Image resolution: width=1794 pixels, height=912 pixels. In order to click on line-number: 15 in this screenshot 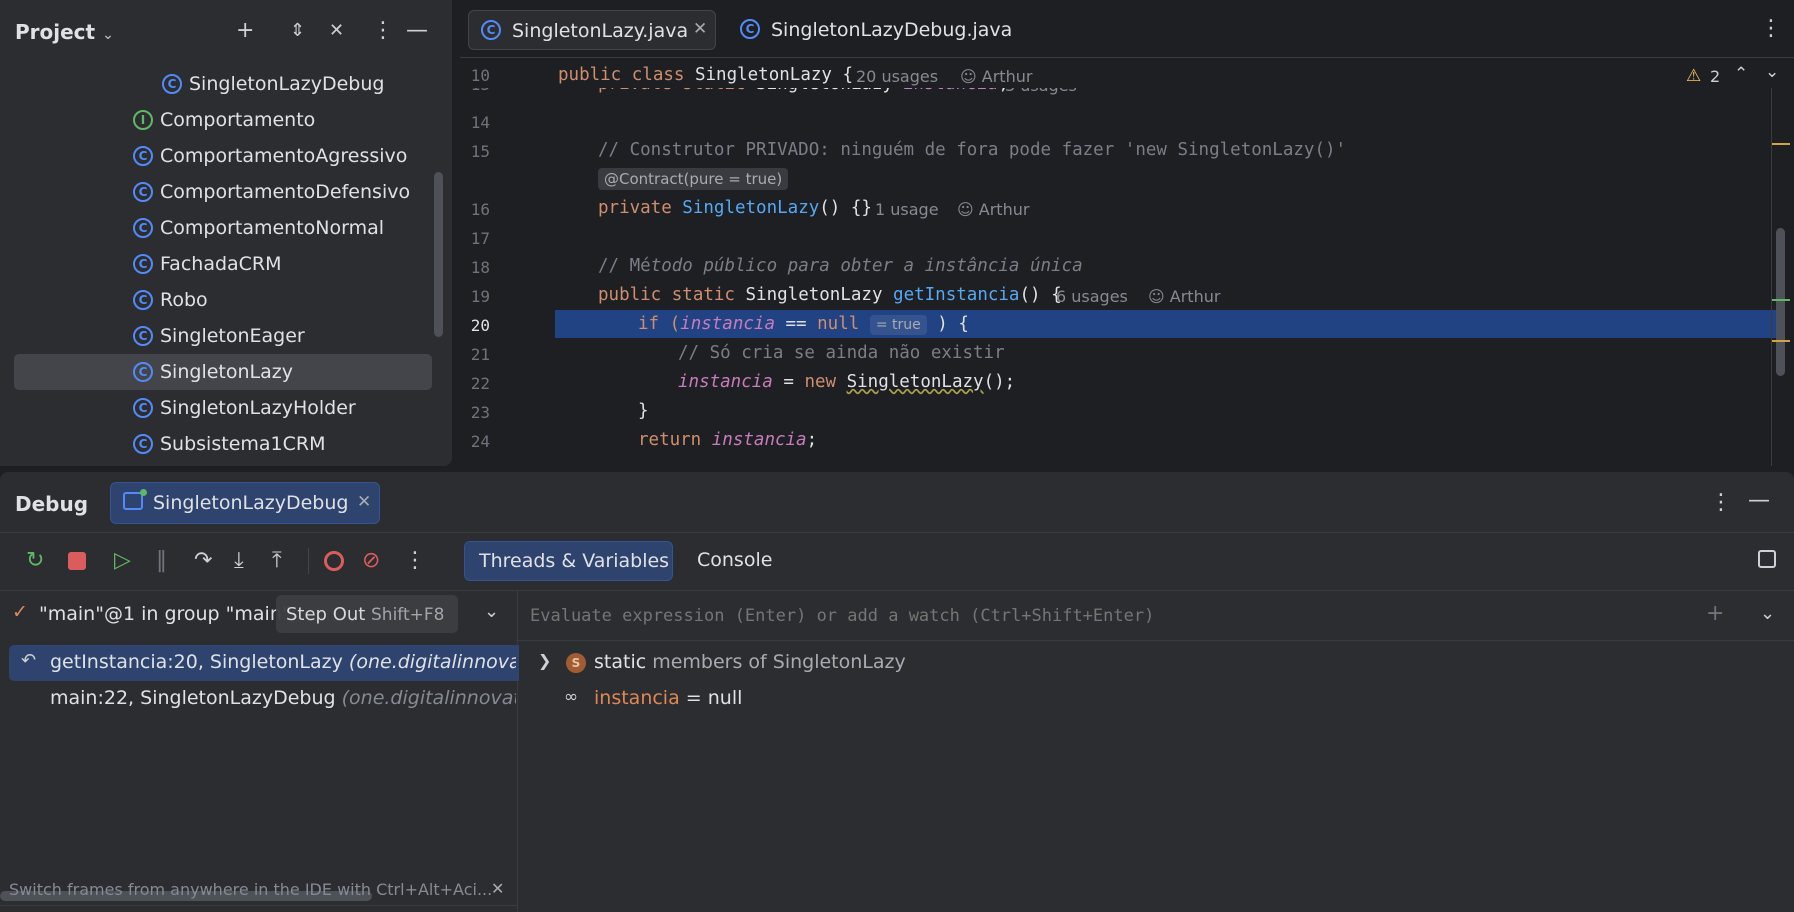, I will do `click(480, 151)`.